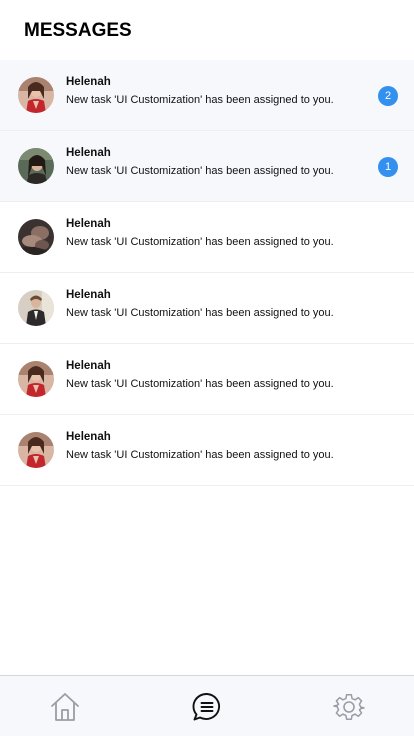  Describe the element at coordinates (388, 167) in the screenshot. I see `unread-count-badge: 1` at that location.